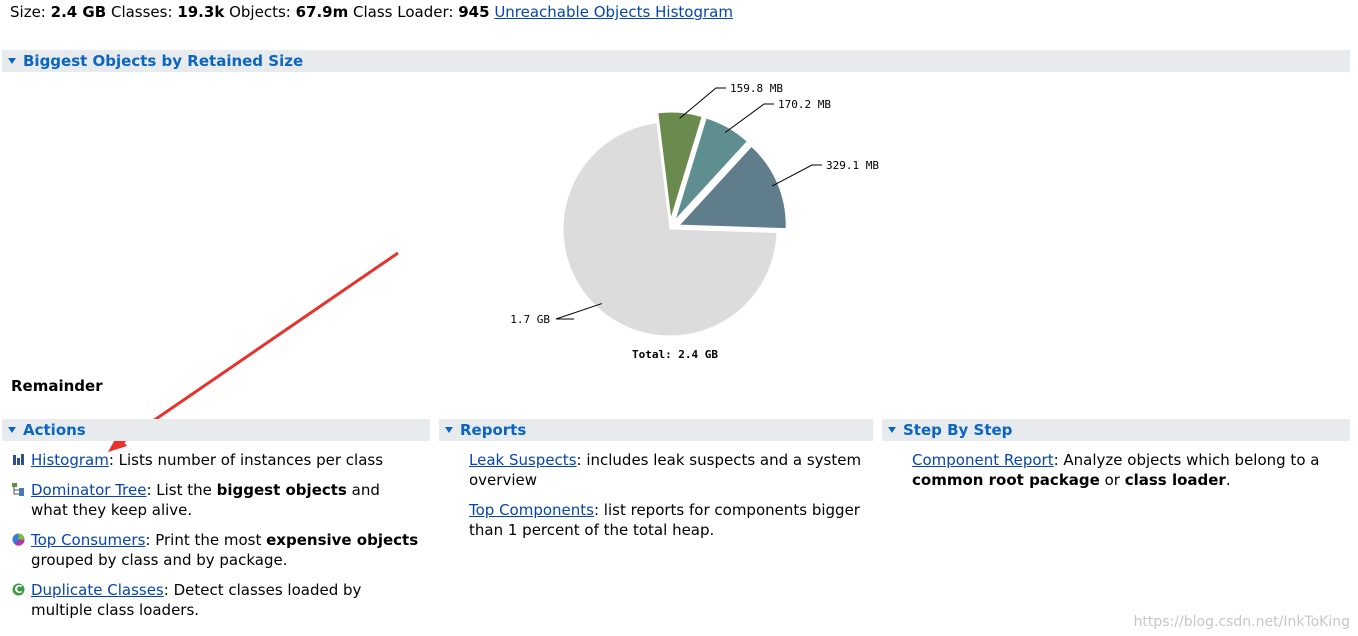 The image size is (1358, 636). Describe the element at coordinates (1186, 460) in the screenshot. I see `component-report-desc-pre: : Analyze objects which belong to a` at that location.